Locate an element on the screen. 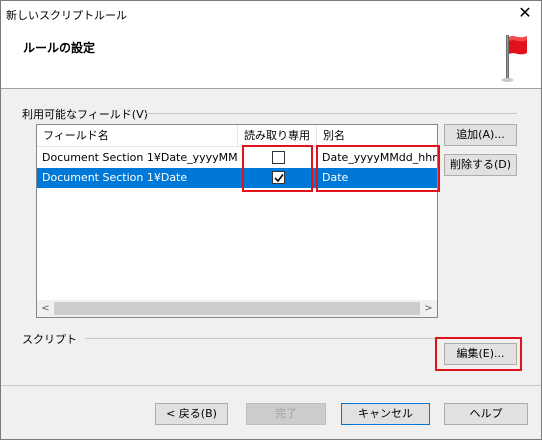 The image size is (542, 440). horizontal-scrollbar: < > is located at coordinates (237, 308).